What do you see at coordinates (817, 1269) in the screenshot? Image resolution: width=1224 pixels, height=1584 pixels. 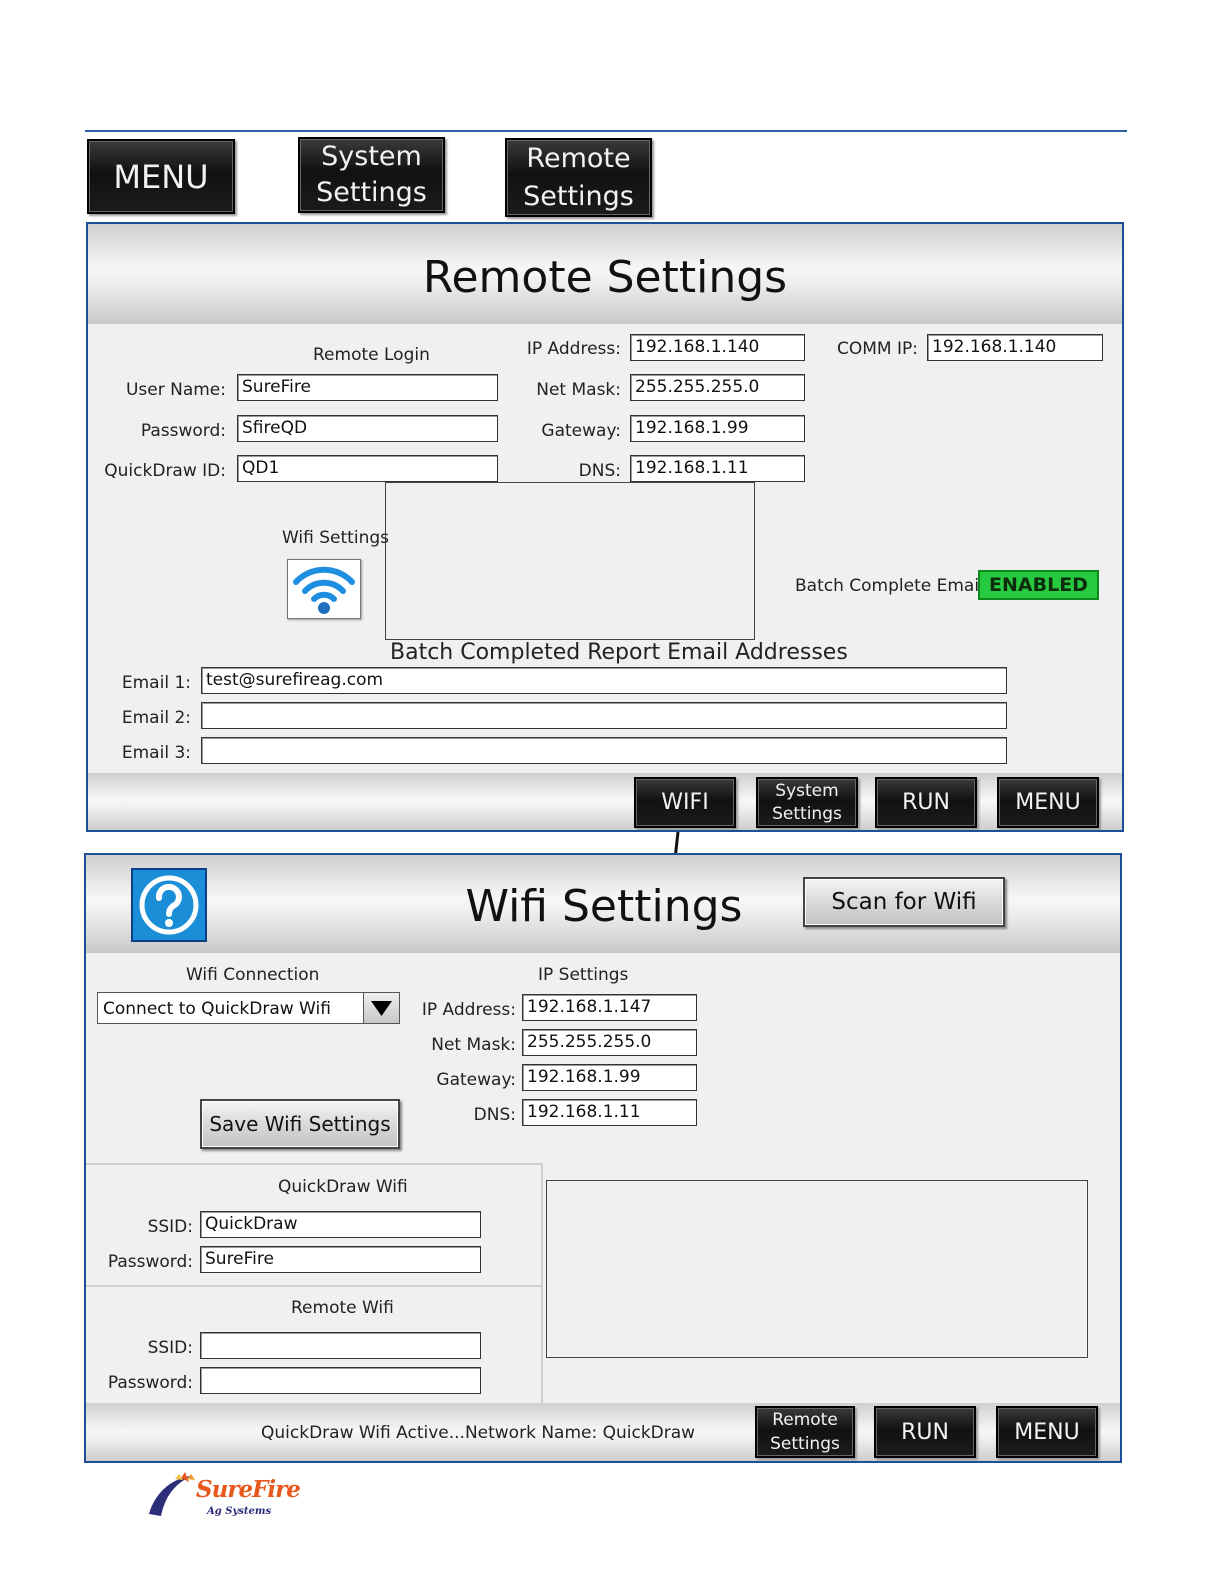 I see `wifi-network-list-box` at bounding box center [817, 1269].